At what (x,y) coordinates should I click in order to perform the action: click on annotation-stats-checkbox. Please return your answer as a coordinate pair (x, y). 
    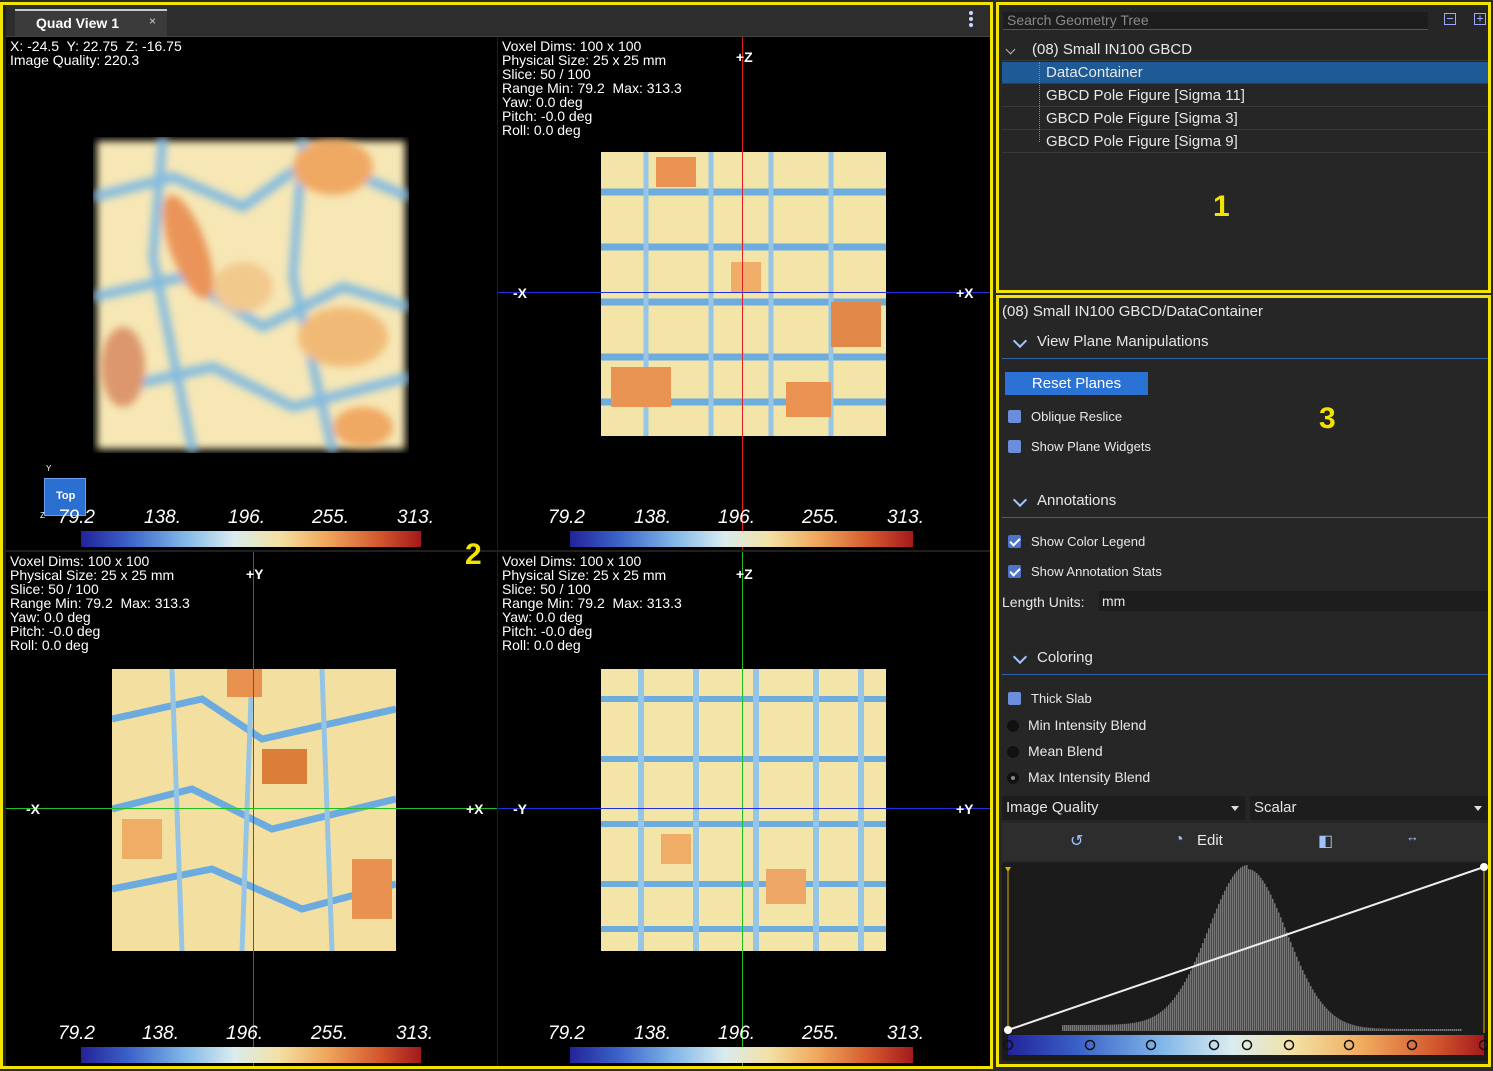
    Looking at the image, I should click on (1014, 571).